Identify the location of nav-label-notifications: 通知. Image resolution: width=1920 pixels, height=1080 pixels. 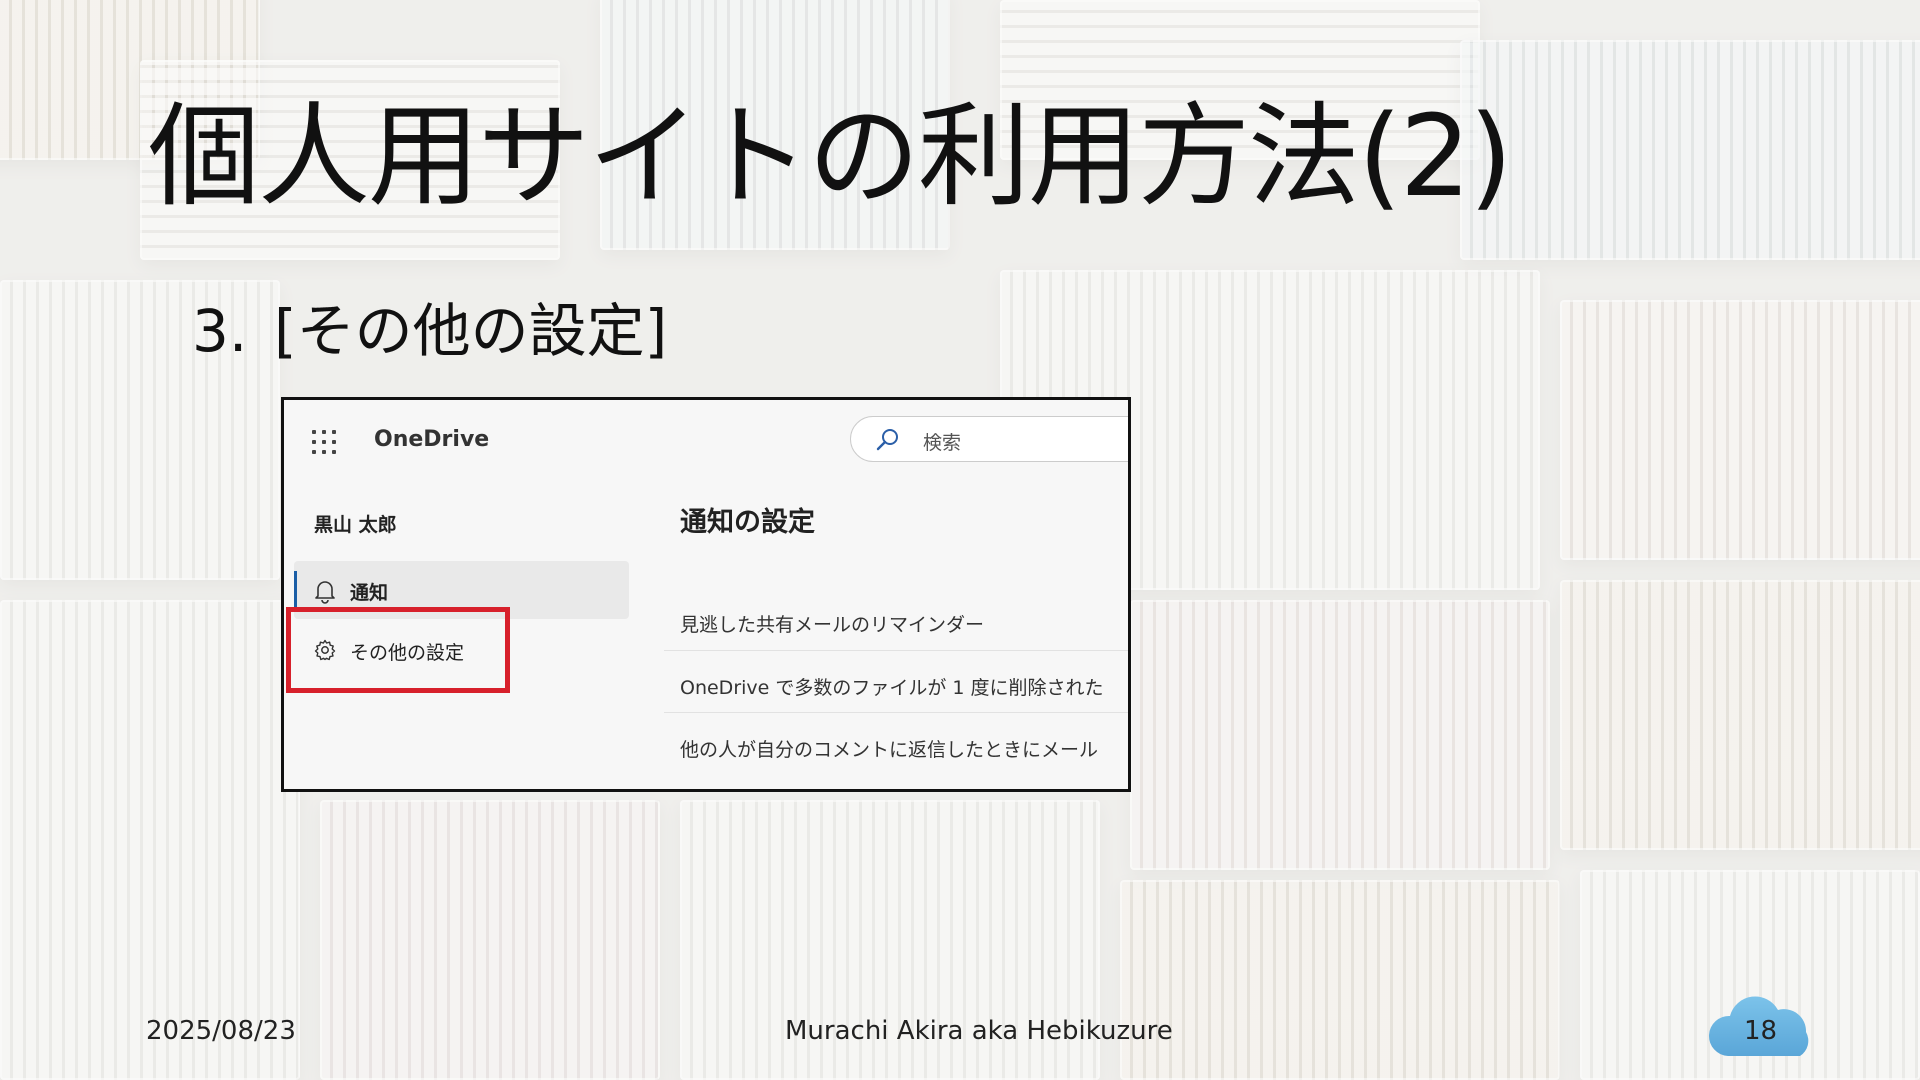
(369, 593).